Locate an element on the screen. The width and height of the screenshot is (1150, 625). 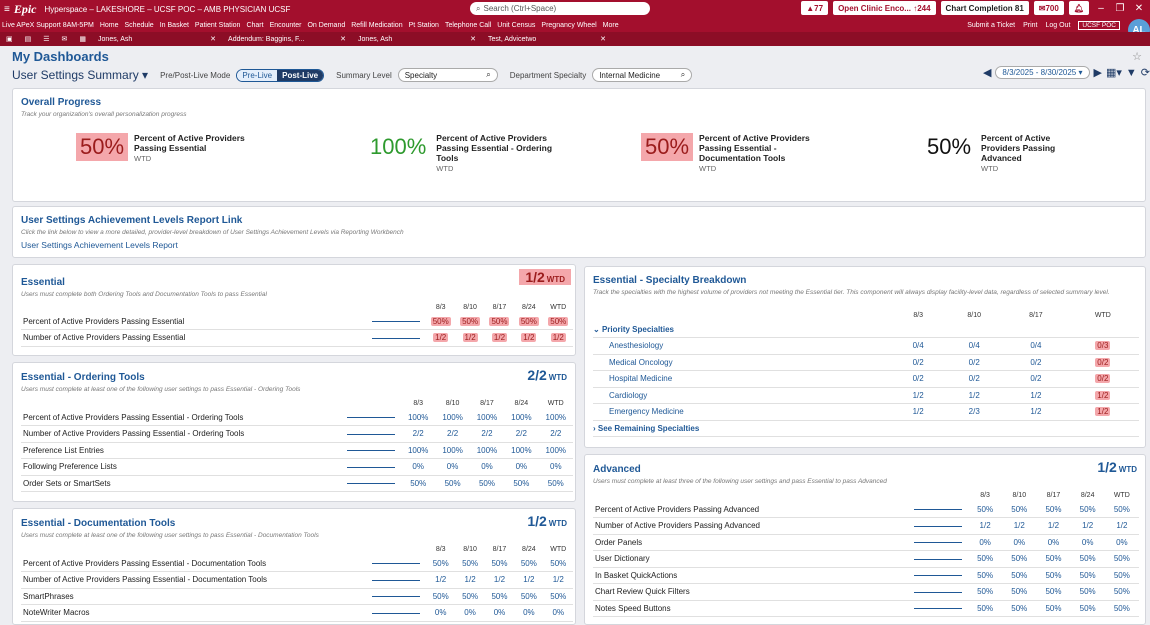
summary-level-input: Specialty ⌕ is located at coordinates (447, 75).